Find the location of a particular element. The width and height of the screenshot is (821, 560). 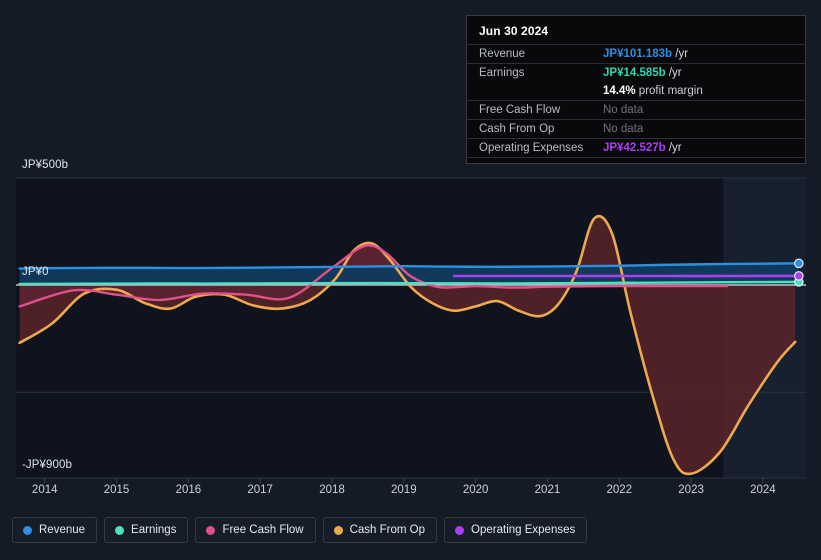

x-axis-tick-2015: 2015 is located at coordinates (116, 490).